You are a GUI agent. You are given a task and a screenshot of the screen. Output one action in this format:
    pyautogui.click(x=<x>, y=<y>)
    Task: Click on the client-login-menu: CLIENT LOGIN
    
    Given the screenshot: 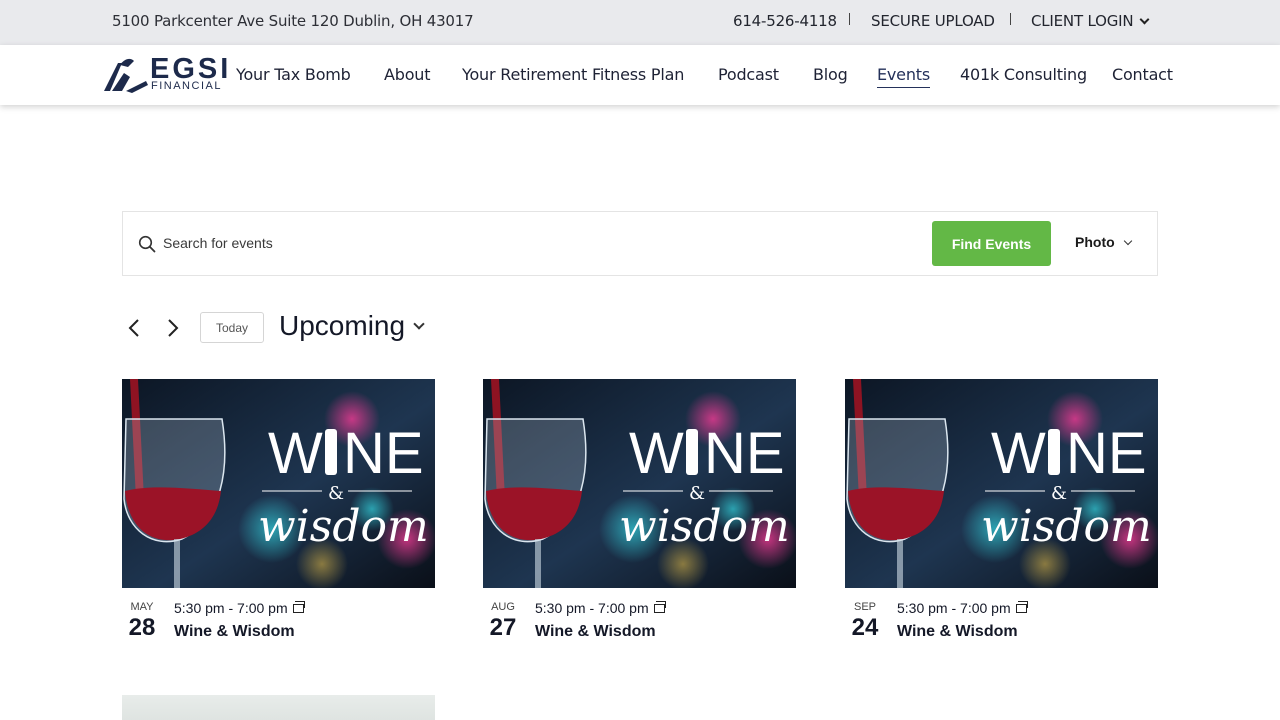 What is the action you would take?
    pyautogui.click(x=1090, y=21)
    